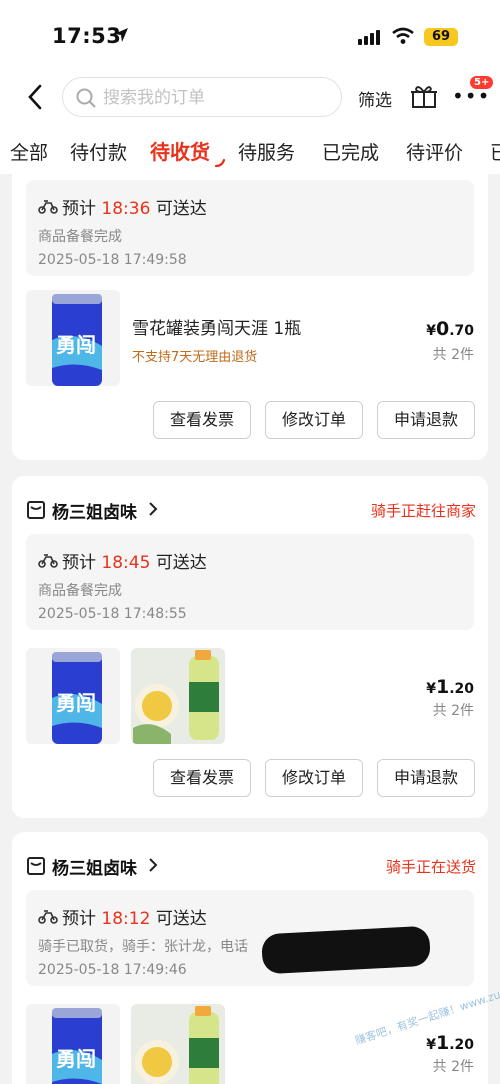 This screenshot has height=1084, width=500. What do you see at coordinates (369, 37) in the screenshot?
I see `signal-icon` at bounding box center [369, 37].